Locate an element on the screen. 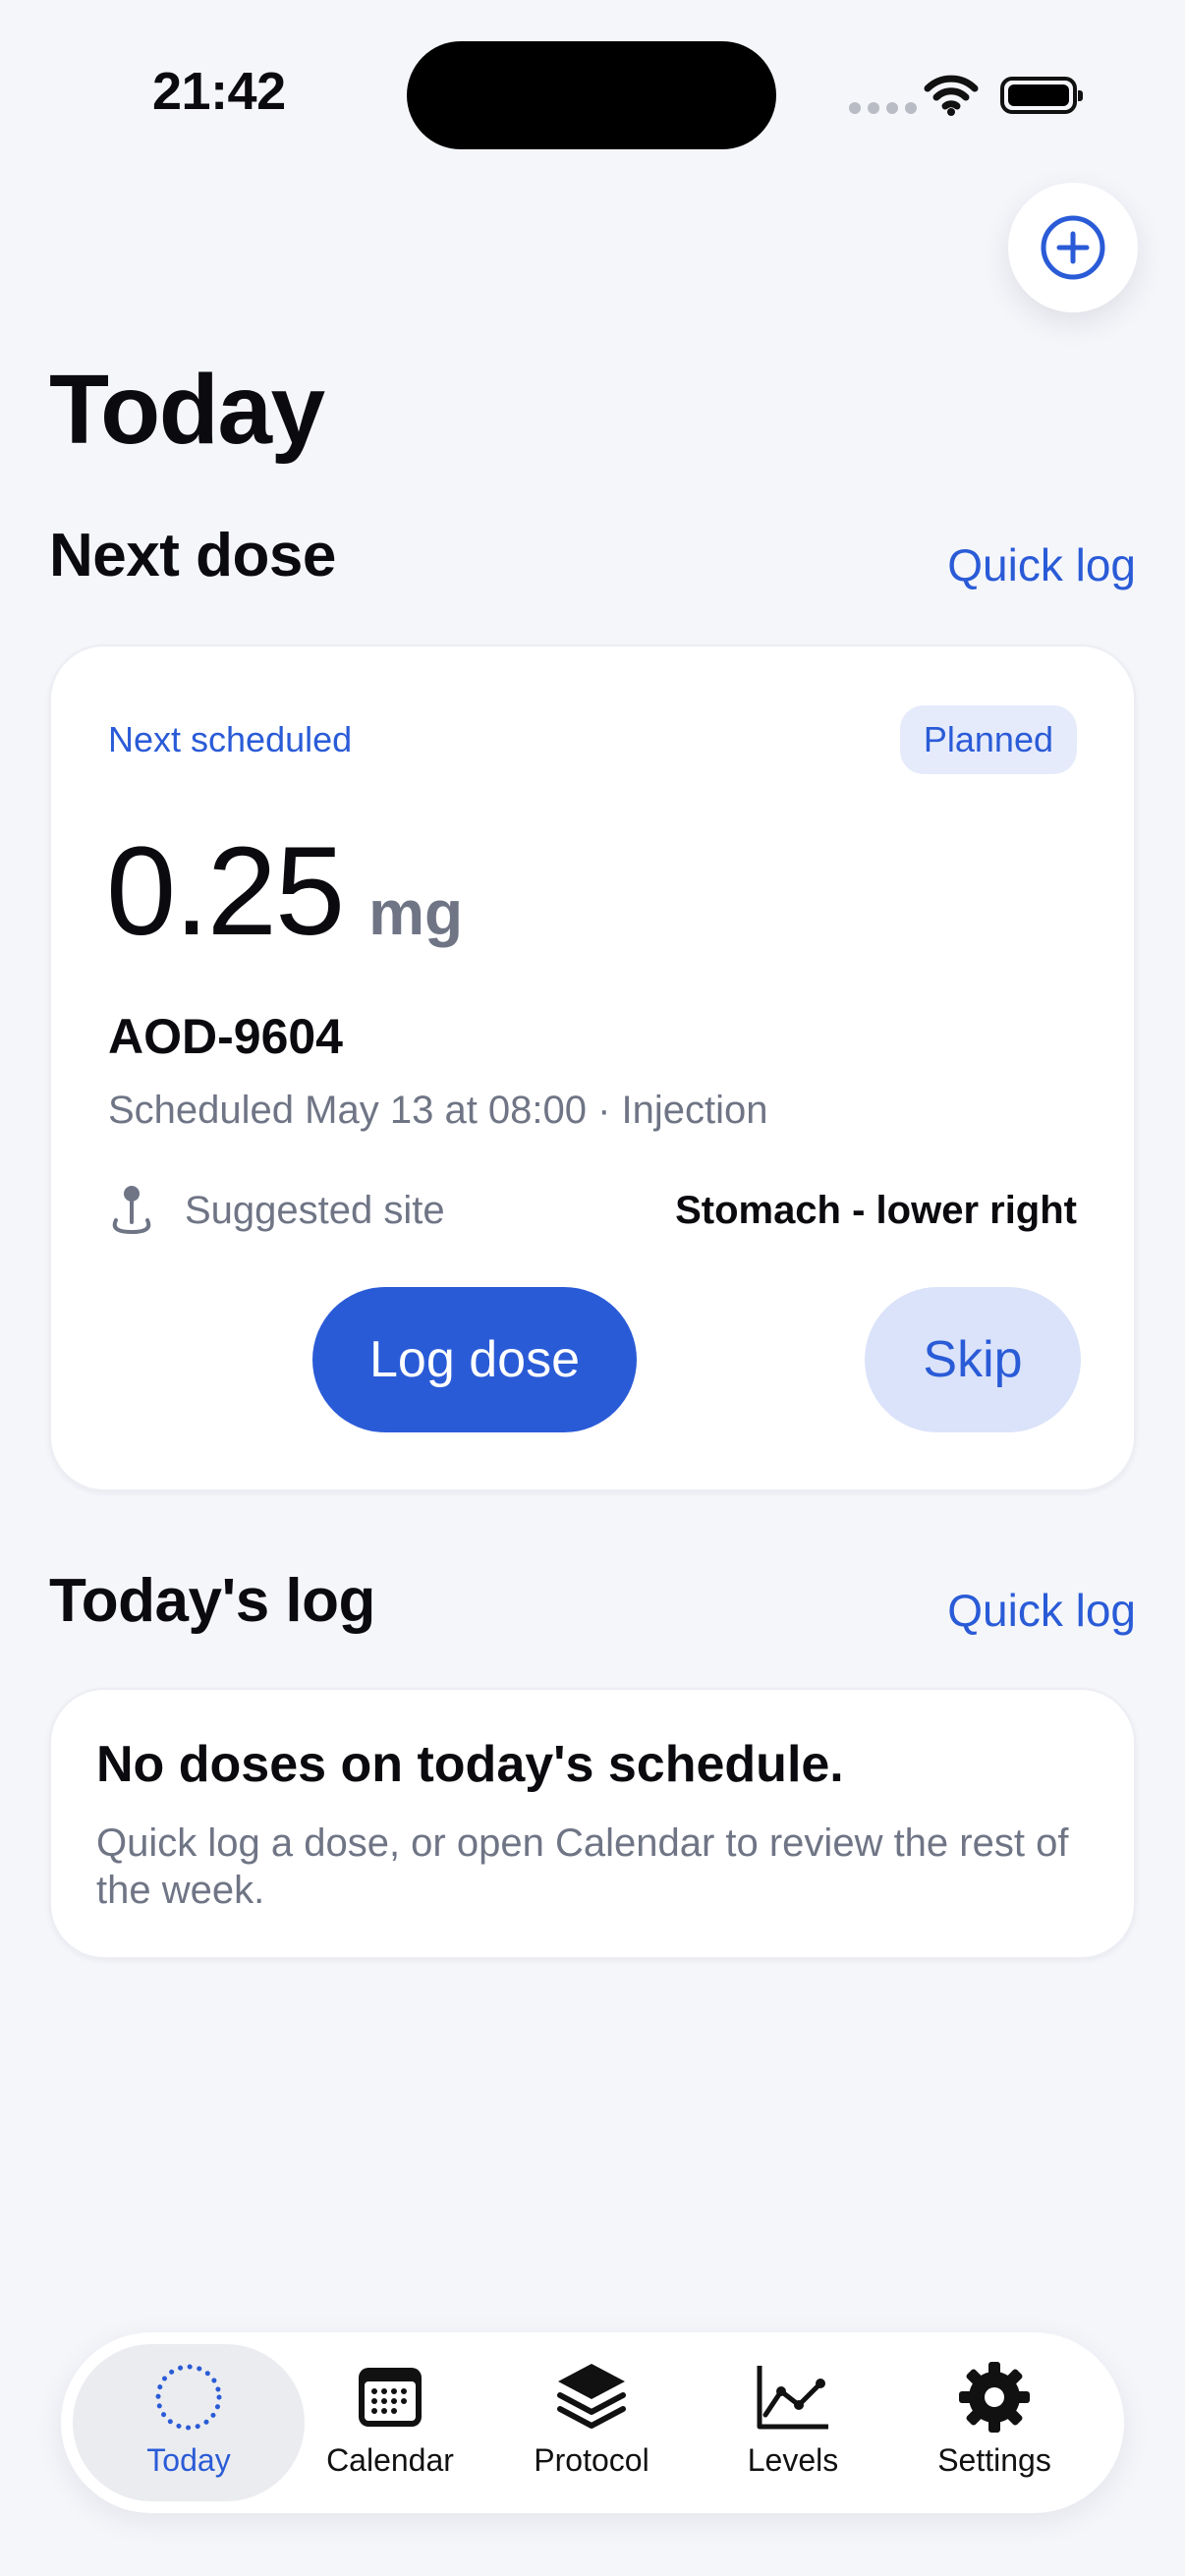  layers-icon is located at coordinates (592, 2397).